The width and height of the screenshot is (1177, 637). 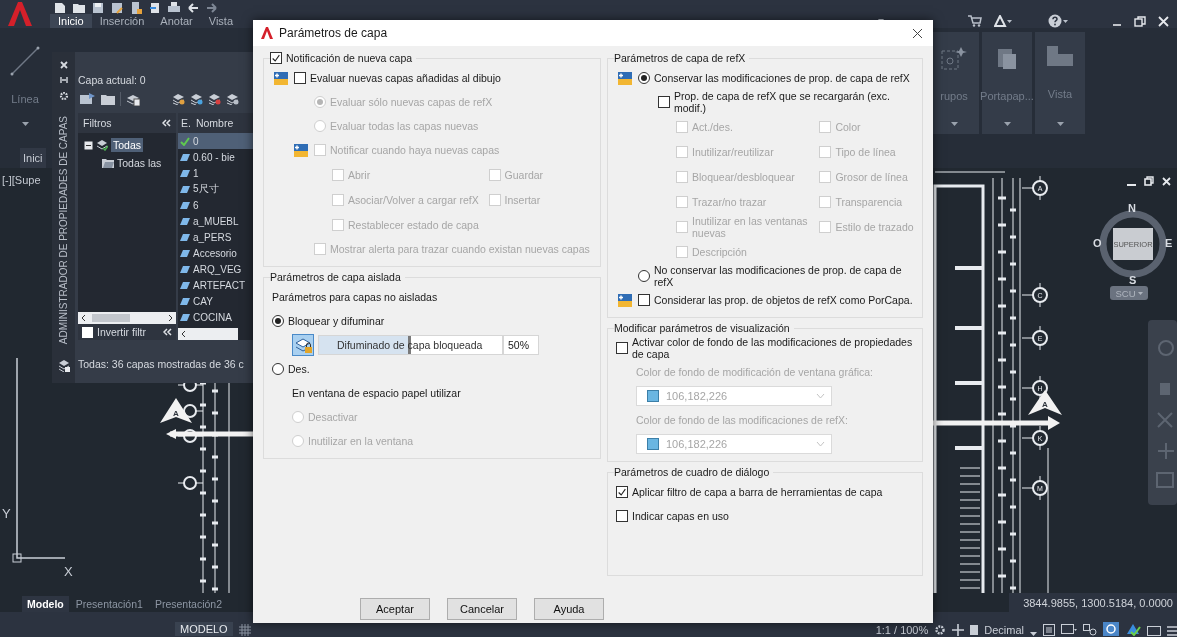 I want to click on compass-direction: E, so click(x=1169, y=243).